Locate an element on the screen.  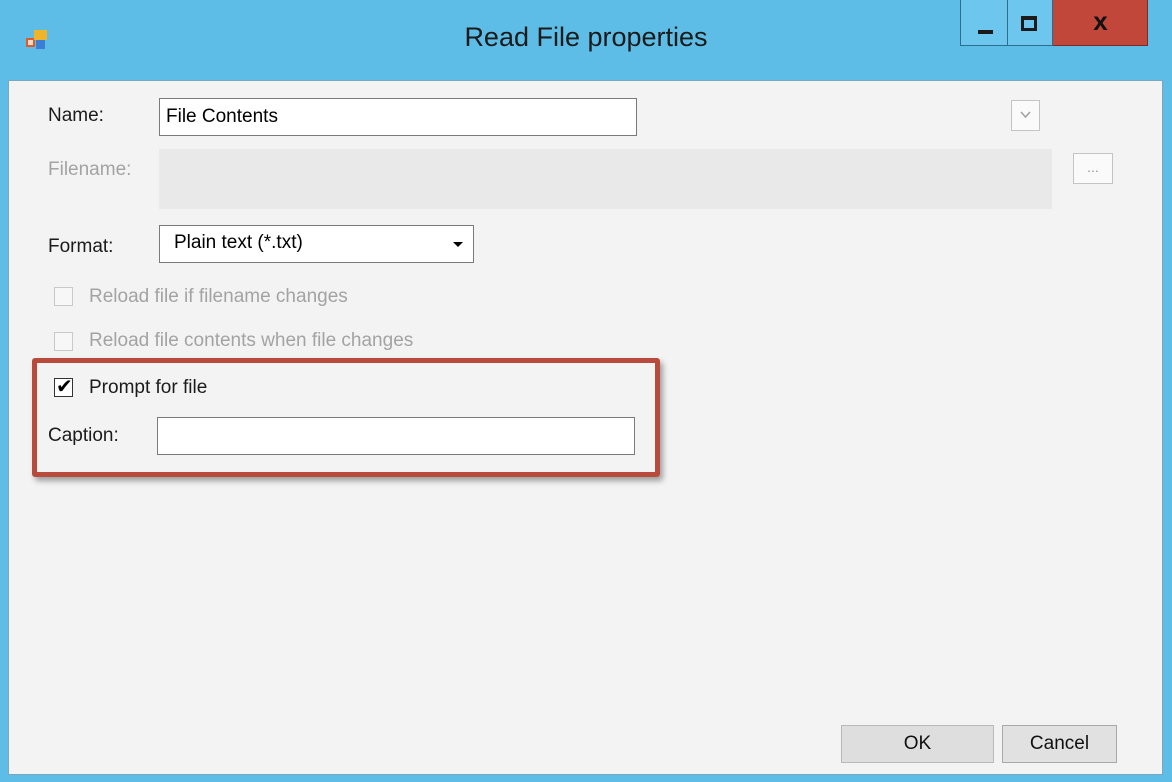
minimize-button is located at coordinates (984, 23).